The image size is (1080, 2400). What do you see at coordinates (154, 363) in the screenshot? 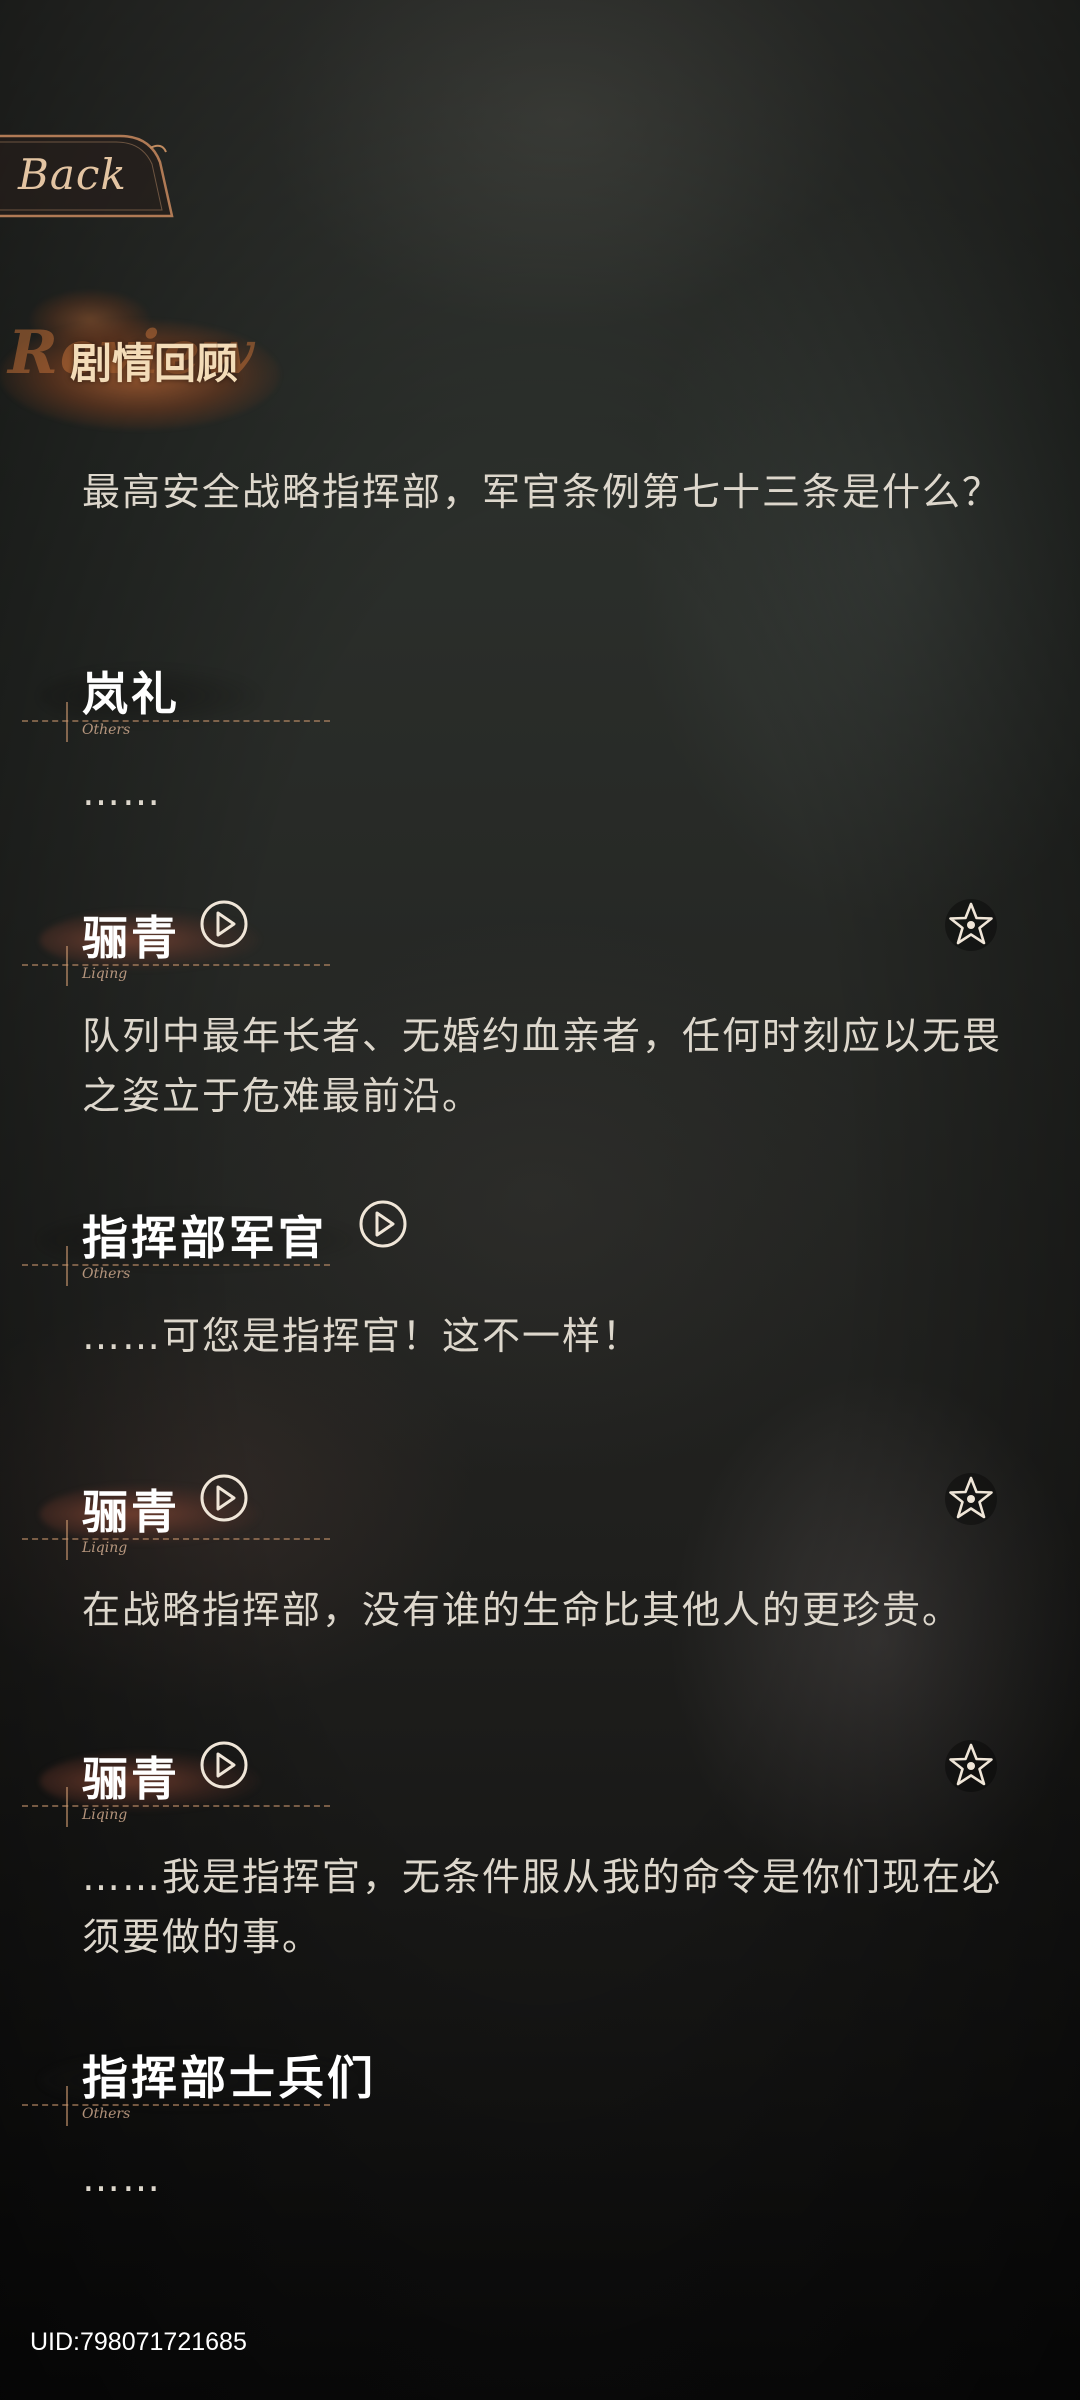
I see `page-title: 剧情回顾` at bounding box center [154, 363].